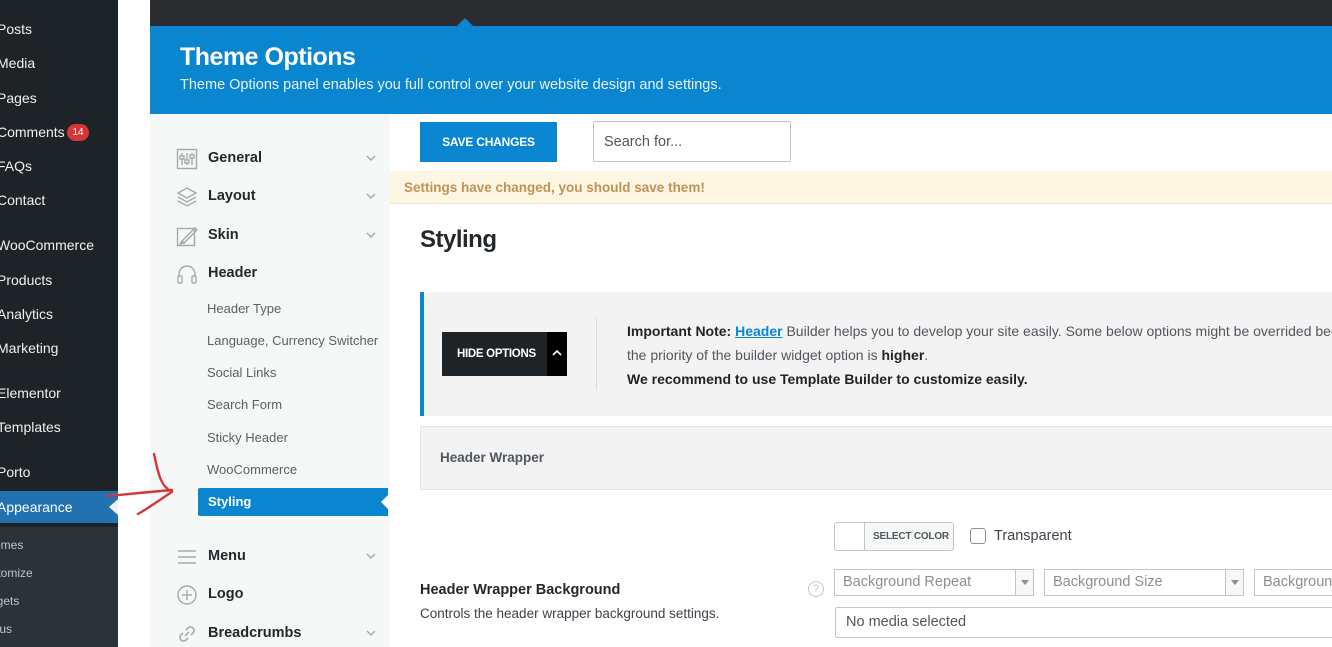 The image size is (1332, 647). Describe the element at coordinates (134, 323) in the screenshot. I see `sidebar-gap` at that location.